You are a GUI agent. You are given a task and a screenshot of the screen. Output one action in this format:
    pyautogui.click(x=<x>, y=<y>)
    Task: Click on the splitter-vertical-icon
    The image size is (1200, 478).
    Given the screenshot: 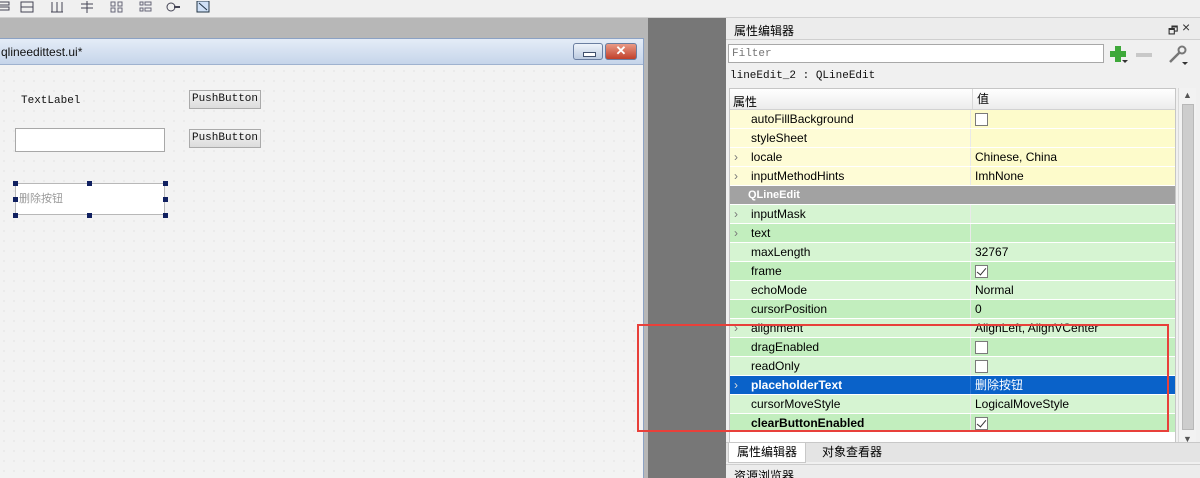 What is the action you would take?
    pyautogui.click(x=87, y=7)
    